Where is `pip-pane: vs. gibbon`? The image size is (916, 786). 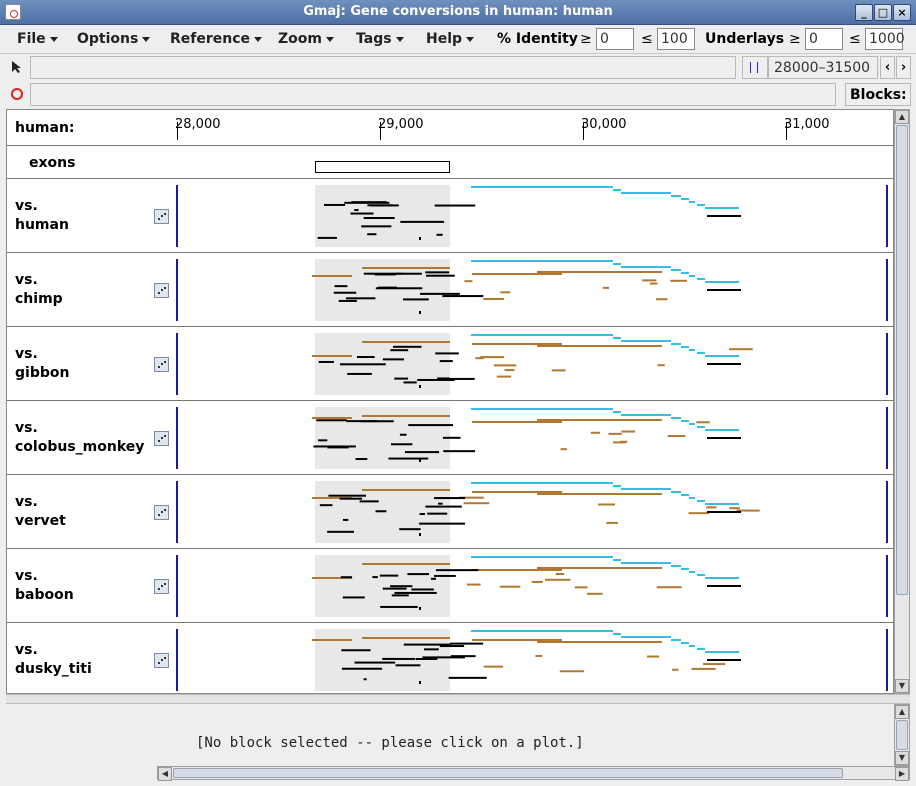 pip-pane: vs. gibbon is located at coordinates (450, 364).